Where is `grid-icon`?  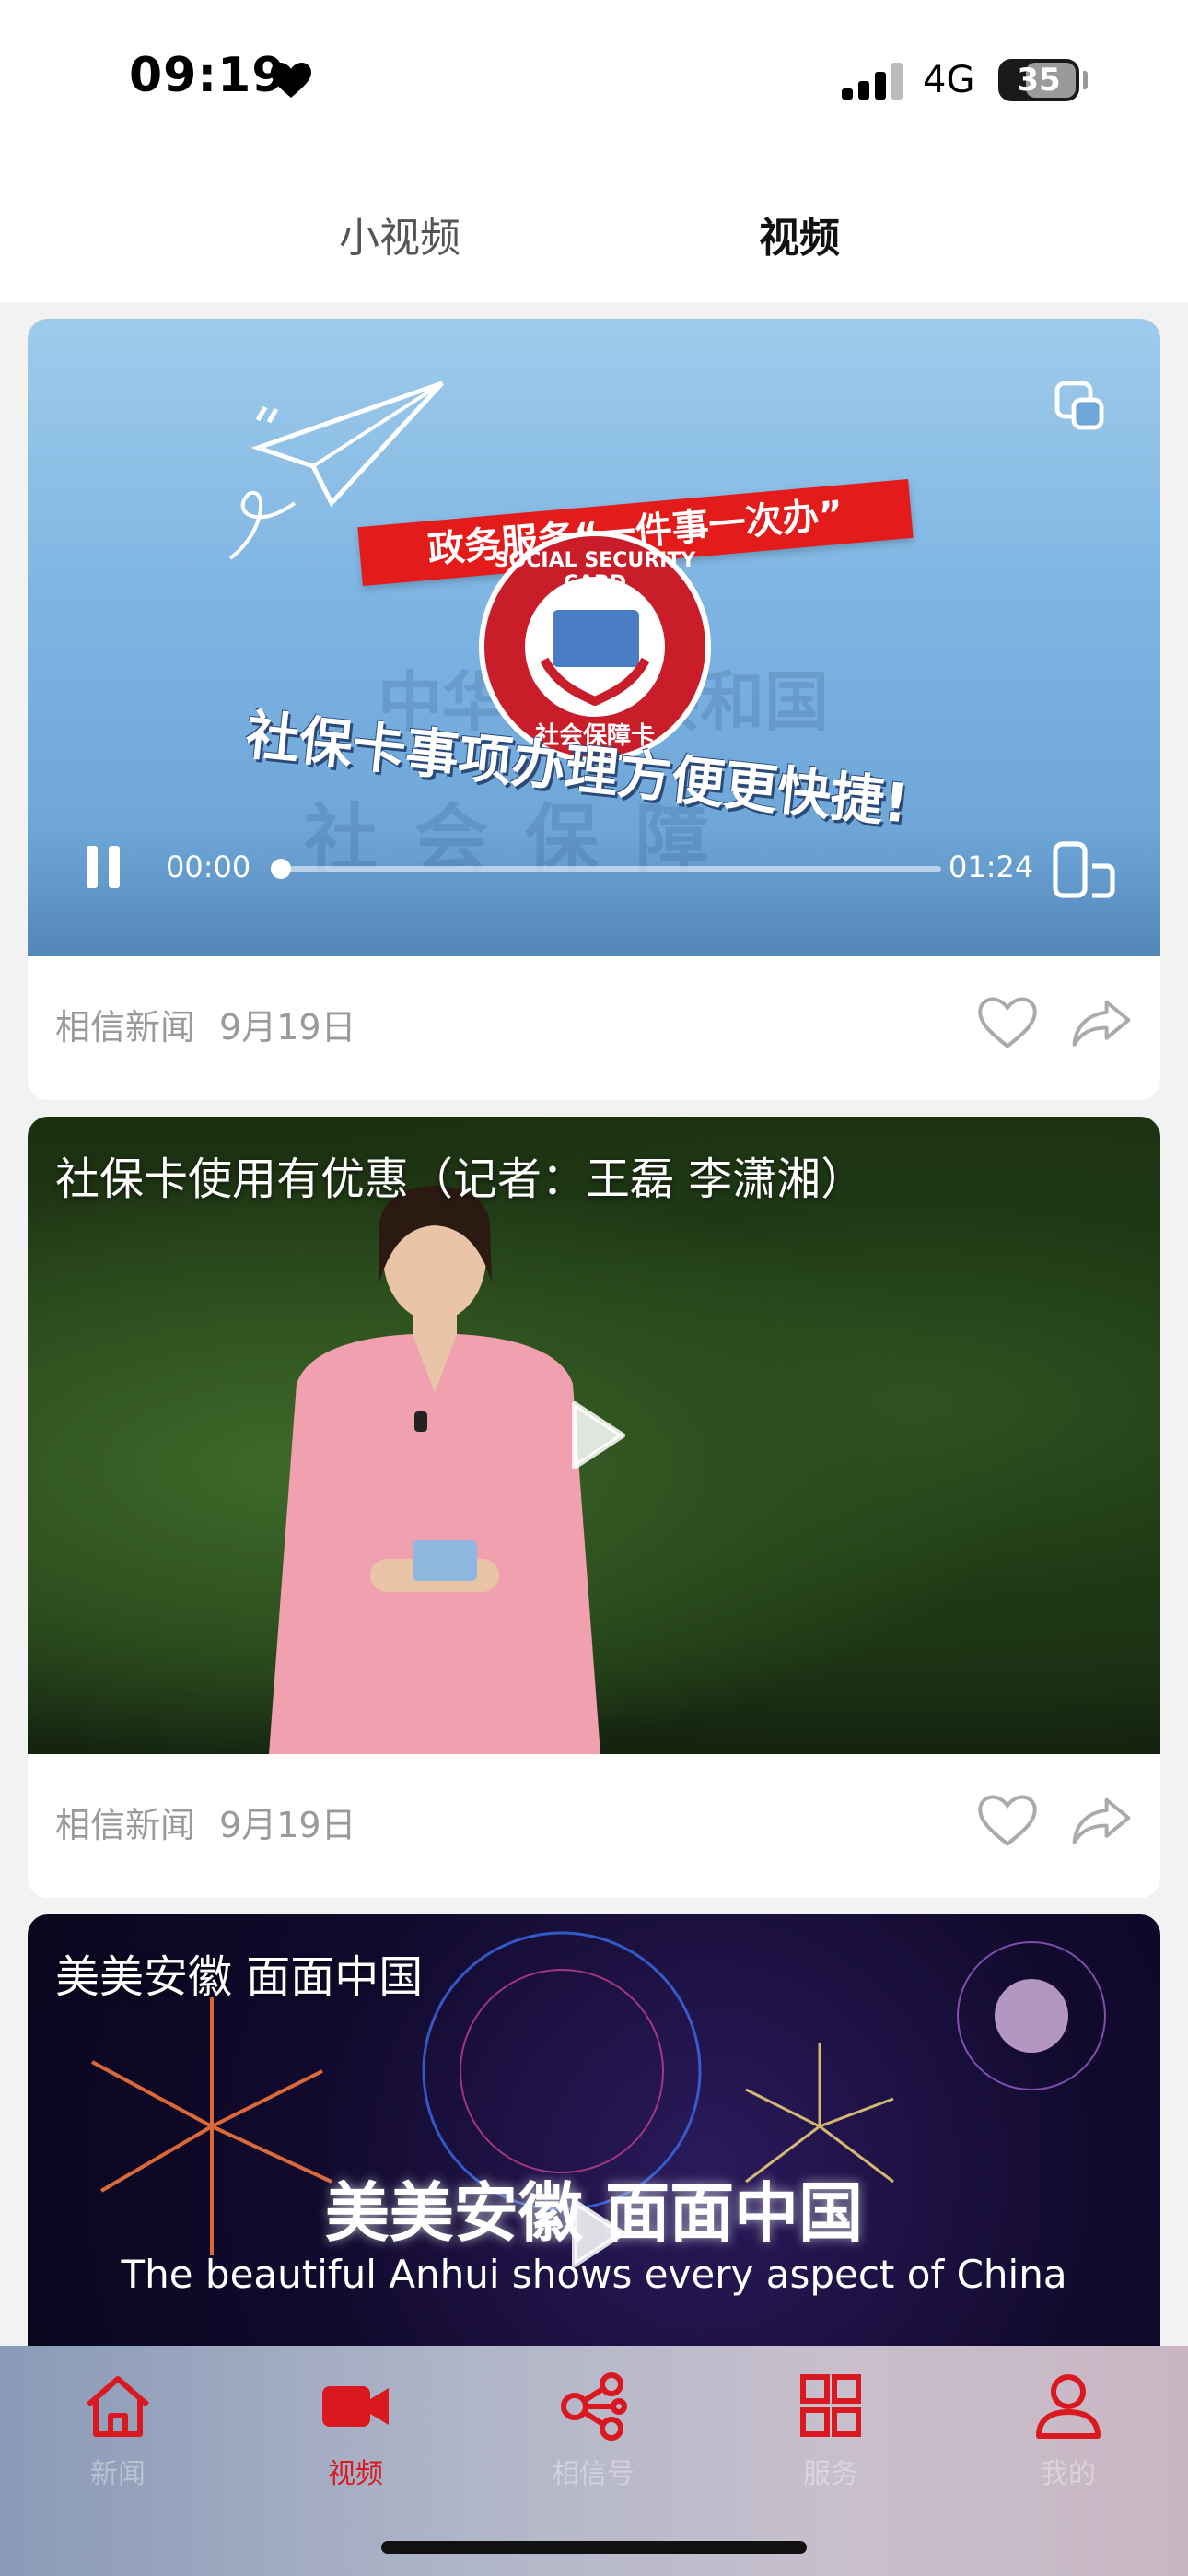 grid-icon is located at coordinates (830, 2405).